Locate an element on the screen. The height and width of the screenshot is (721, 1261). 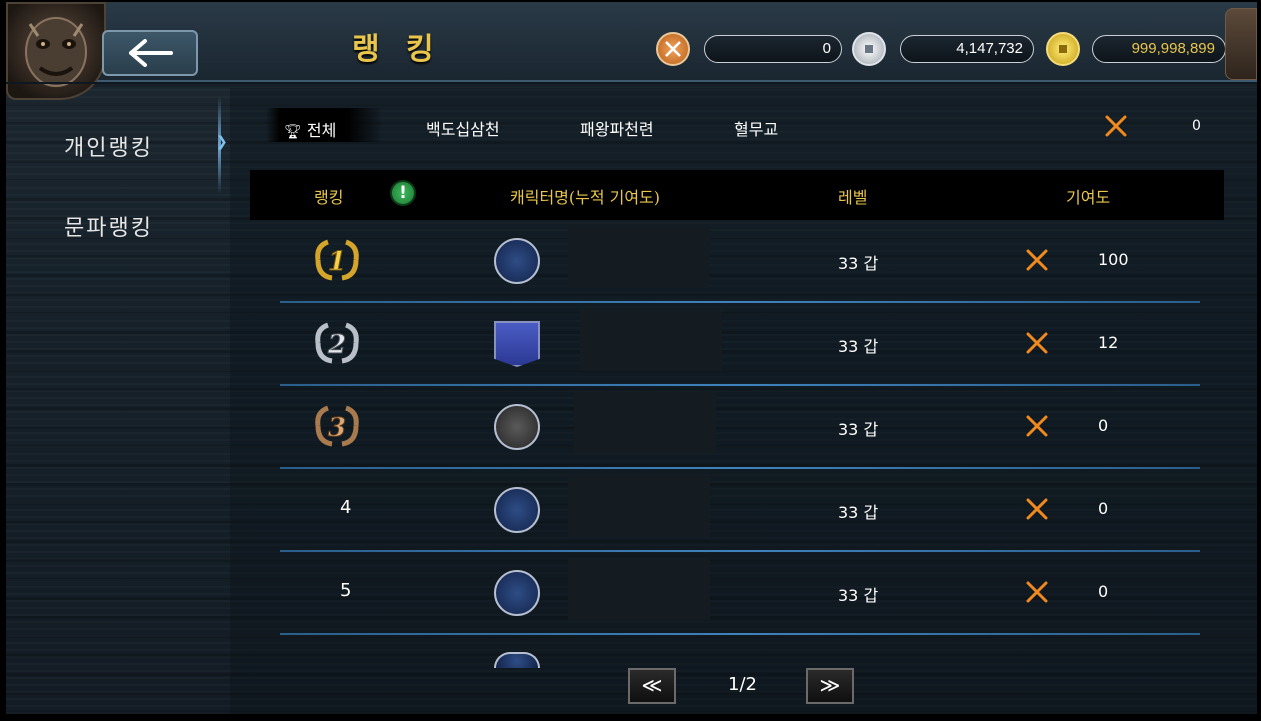
gold-medal-icon: 1 is located at coordinates (337, 260).